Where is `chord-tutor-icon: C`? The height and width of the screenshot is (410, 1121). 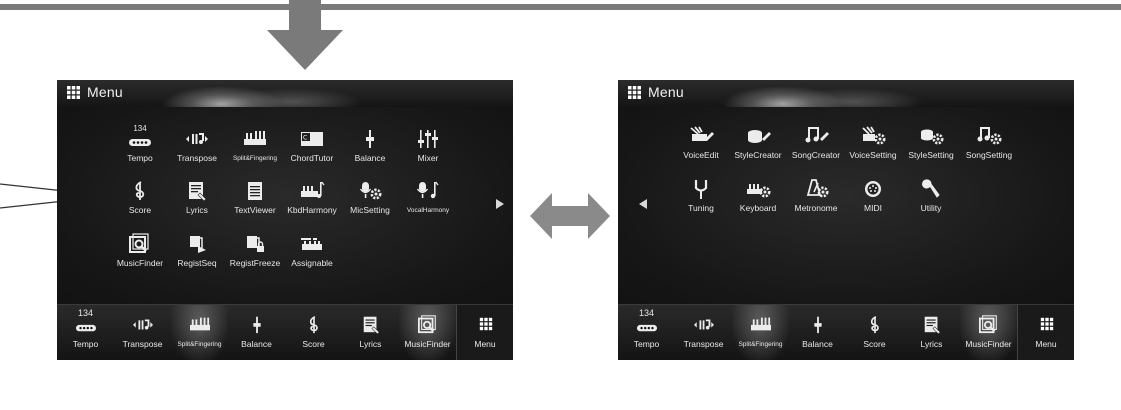
chord-tutor-icon: C is located at coordinates (312, 139).